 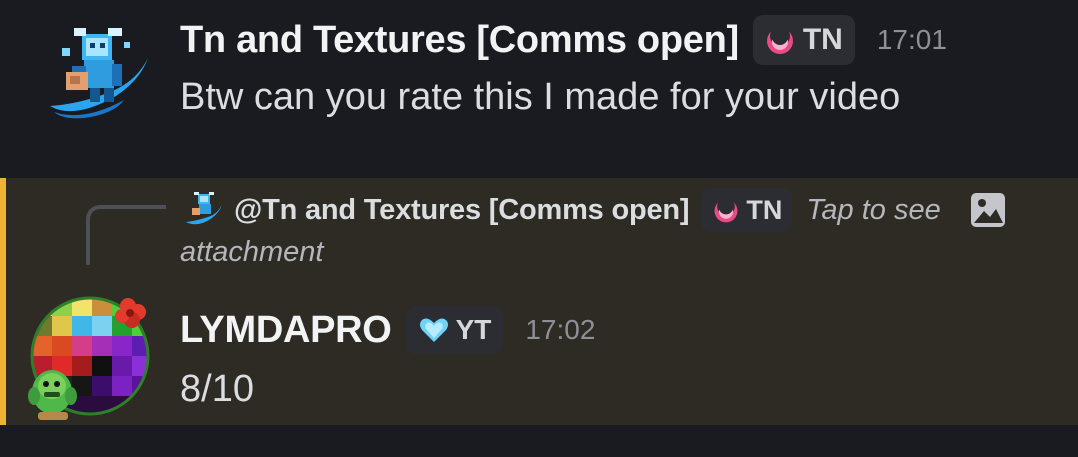 I want to click on username: LYMDAPRO, so click(x=286, y=330).